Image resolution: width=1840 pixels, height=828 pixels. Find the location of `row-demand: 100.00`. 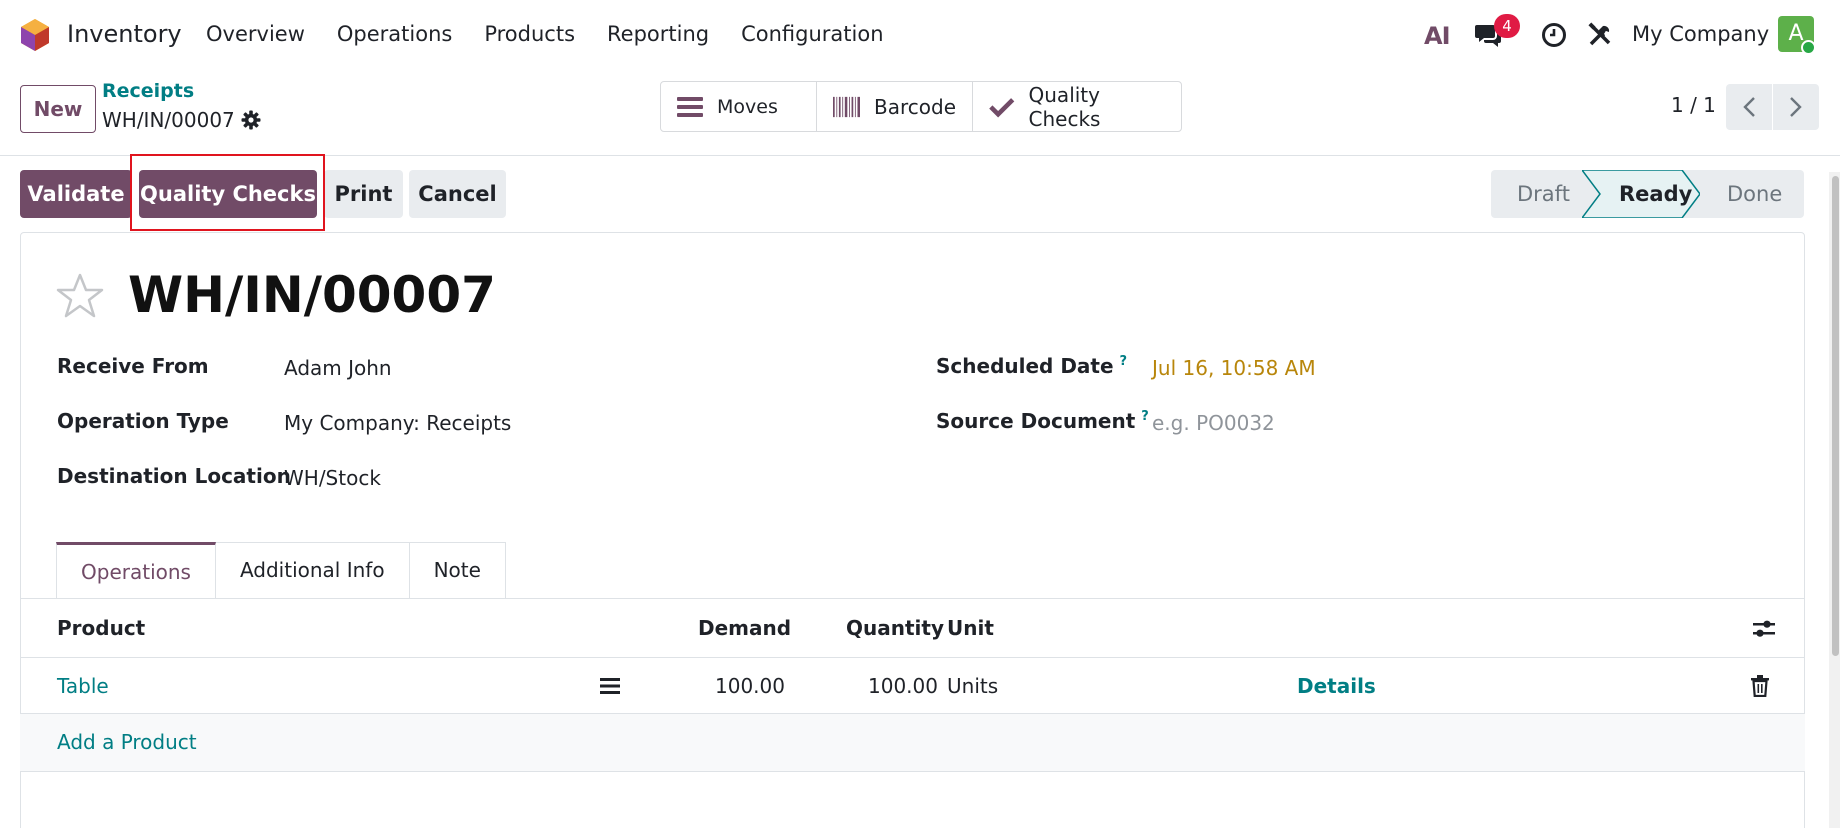

row-demand: 100.00 is located at coordinates (750, 686).